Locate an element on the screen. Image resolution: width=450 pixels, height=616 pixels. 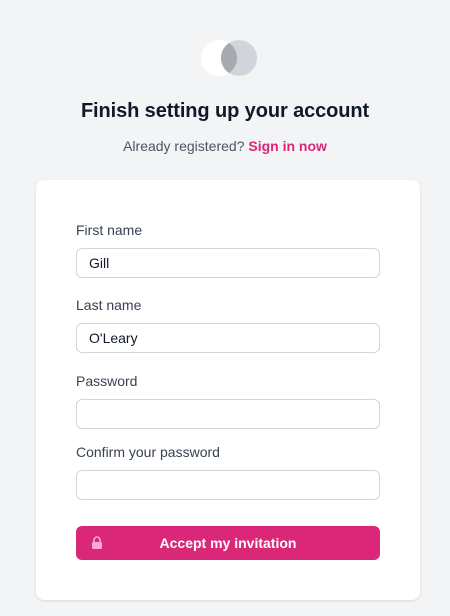
password-input is located at coordinates (228, 414).